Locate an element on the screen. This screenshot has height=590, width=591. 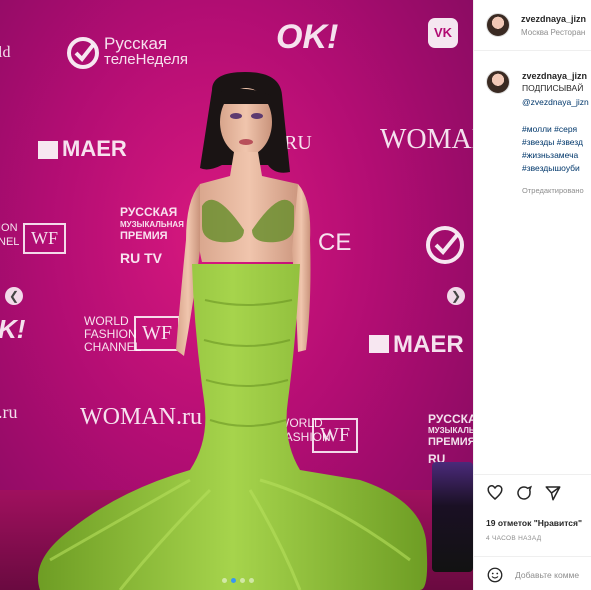
caption-avatar is located at coordinates (498, 82).